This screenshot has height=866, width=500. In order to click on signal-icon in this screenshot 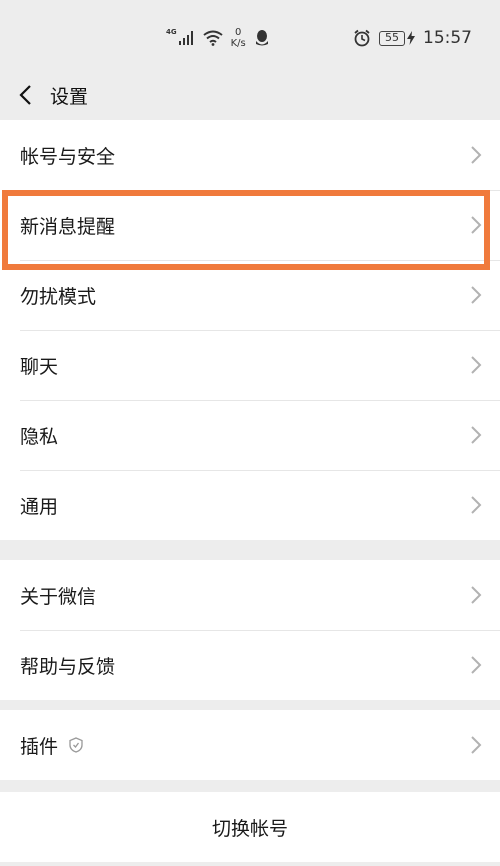, I will do `click(185, 38)`.